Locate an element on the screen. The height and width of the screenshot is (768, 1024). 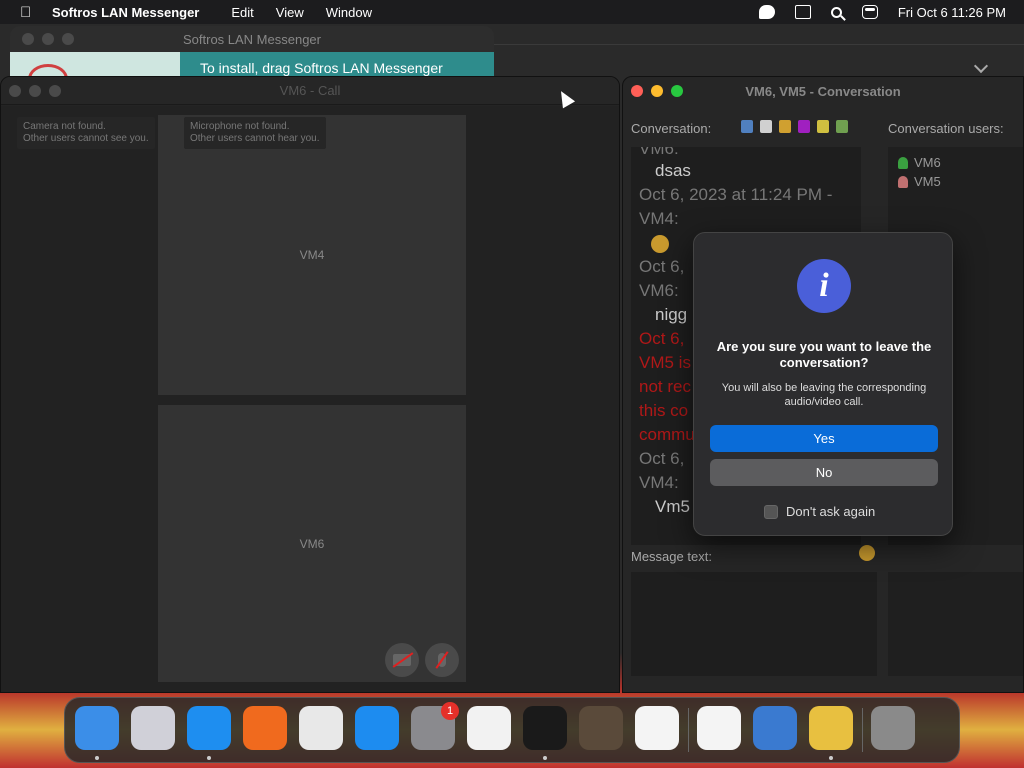
chevron-down-icon is located at coordinates (981, 66).